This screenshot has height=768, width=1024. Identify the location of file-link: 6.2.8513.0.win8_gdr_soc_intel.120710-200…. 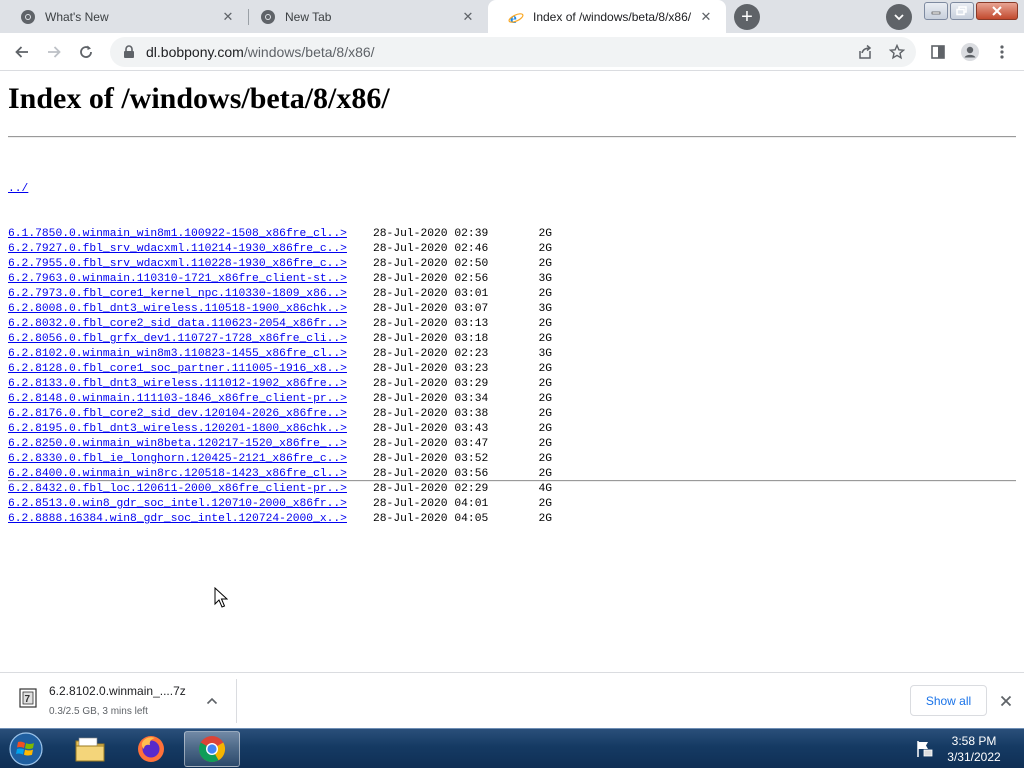
(190, 504).